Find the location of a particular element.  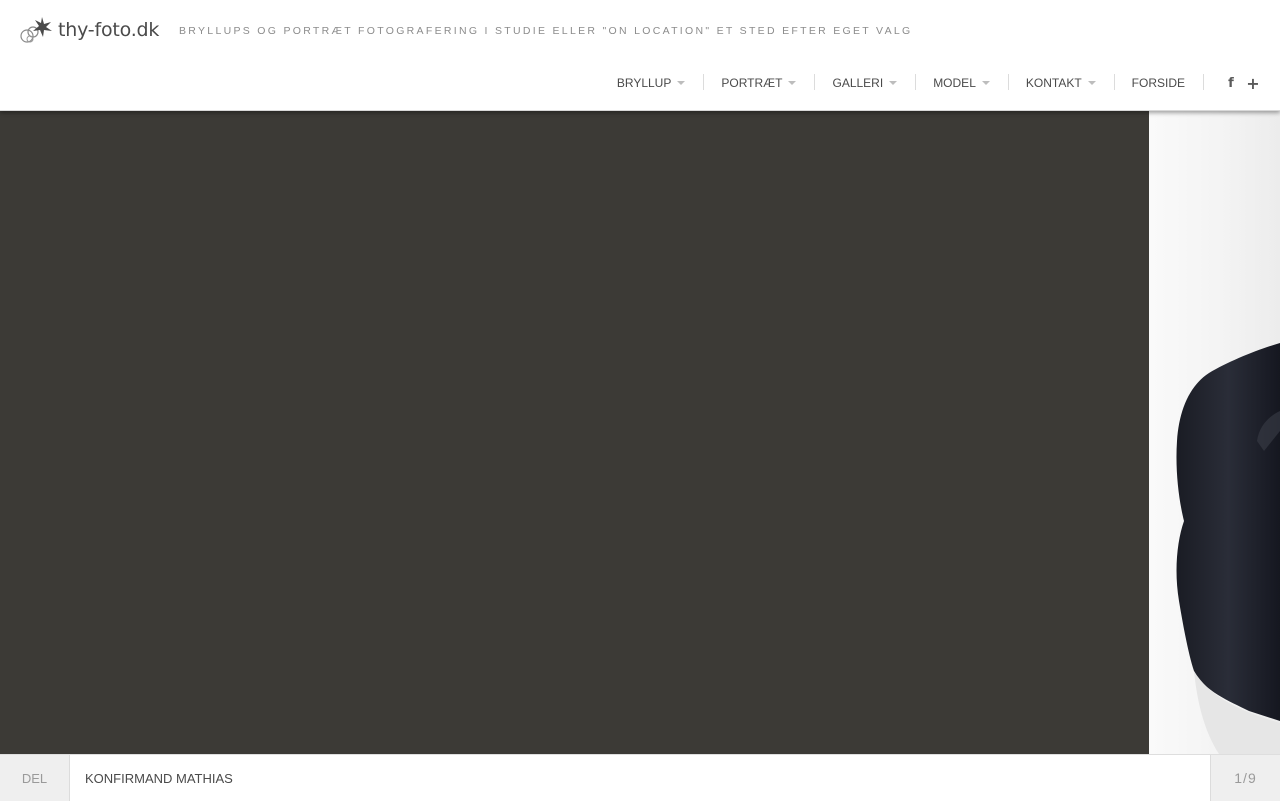

slide-caption-text: KONFIRMAND MATHIAS is located at coordinates (159, 778).